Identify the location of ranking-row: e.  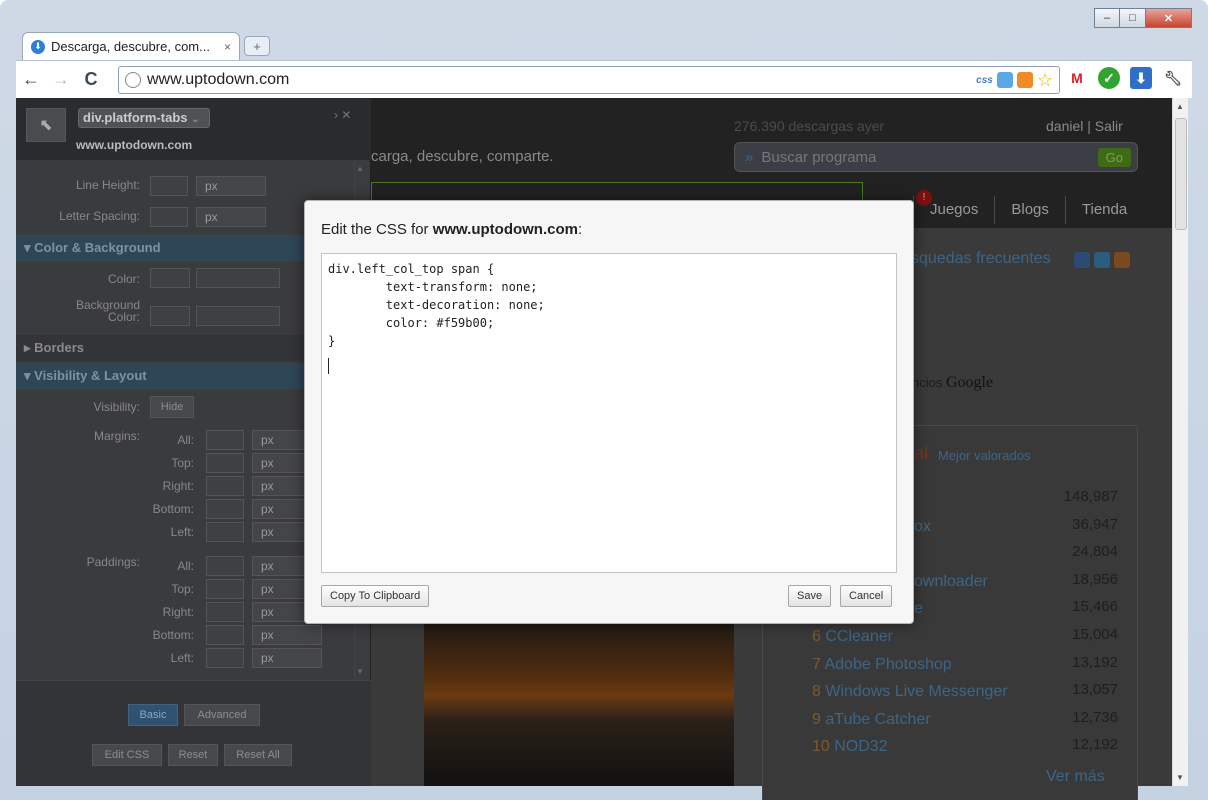
(918, 609).